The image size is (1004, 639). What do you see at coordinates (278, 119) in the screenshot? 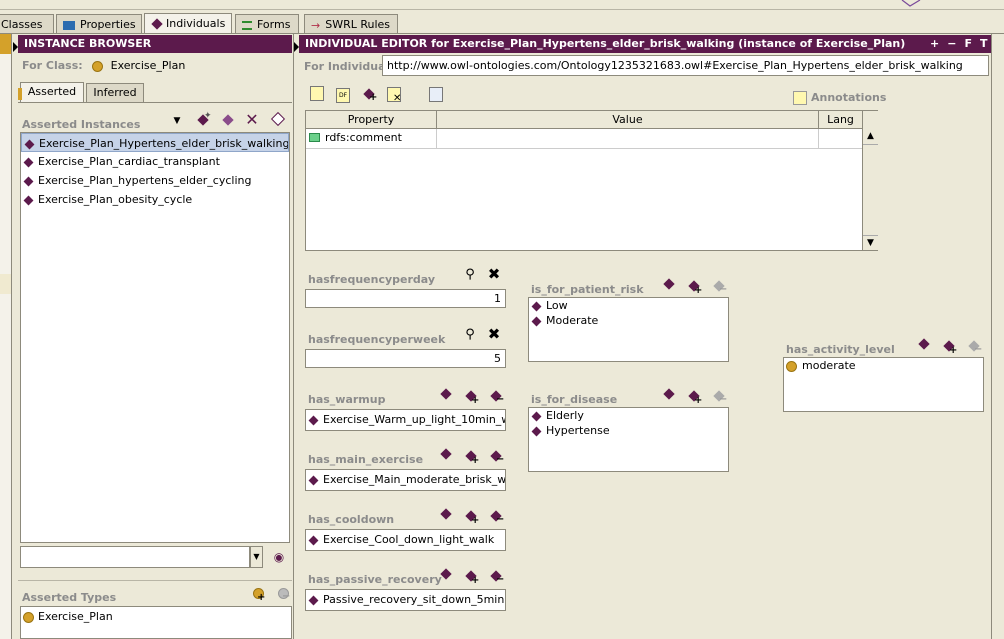
I see `instance-options-icon` at bounding box center [278, 119].